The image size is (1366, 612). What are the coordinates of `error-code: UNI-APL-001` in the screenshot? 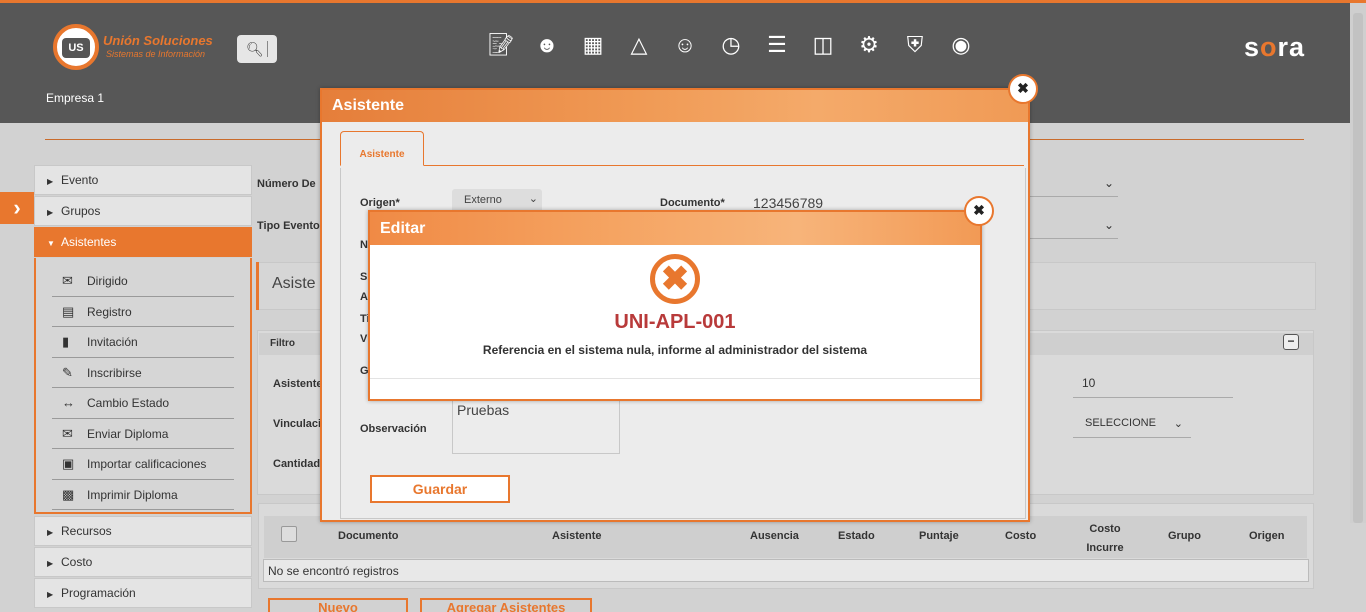 It's located at (675, 322).